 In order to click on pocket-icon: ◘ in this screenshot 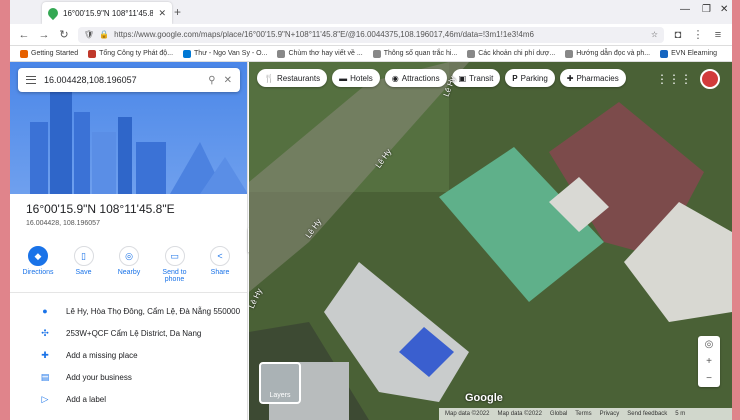, I will do `click(678, 35)`.